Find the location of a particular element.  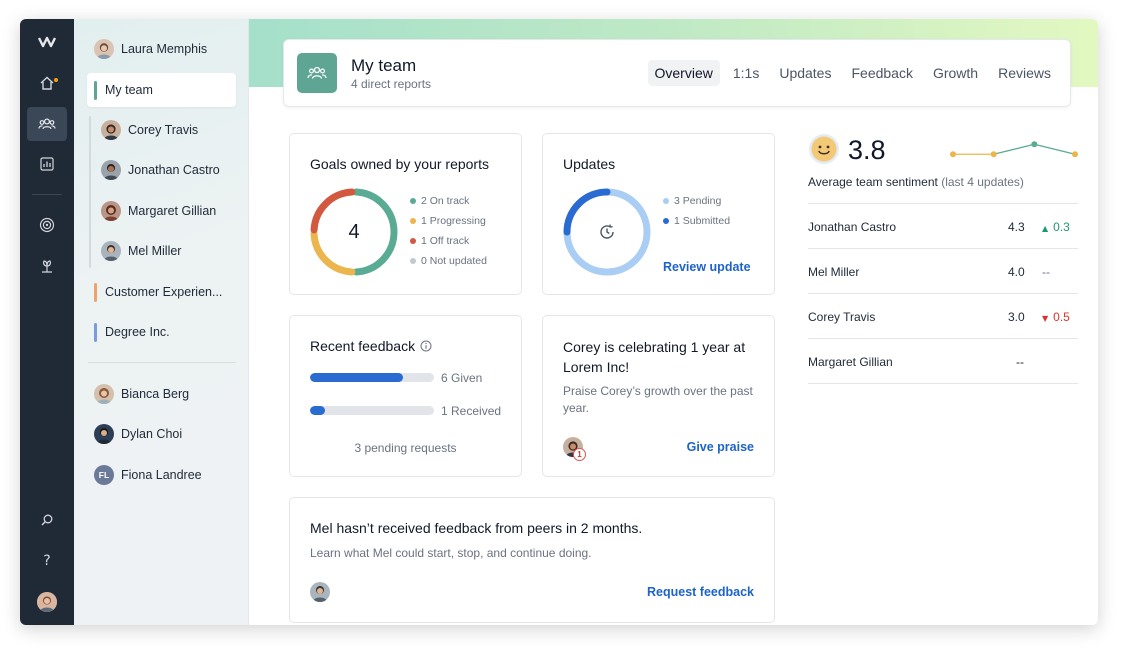

sidebar-divider is located at coordinates (162, 362).